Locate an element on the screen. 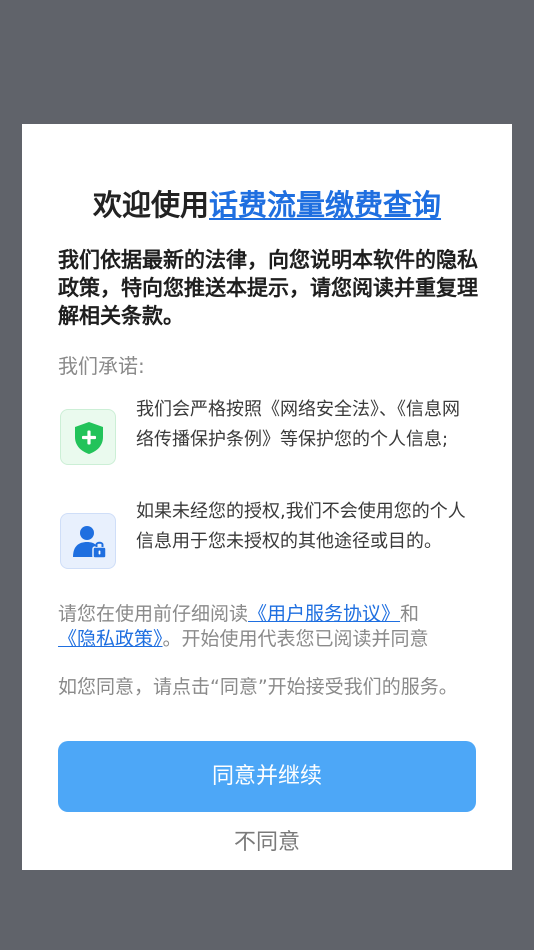 This screenshot has height=950, width=534. agree-continue-button: 同意并继续 is located at coordinates (267, 776).